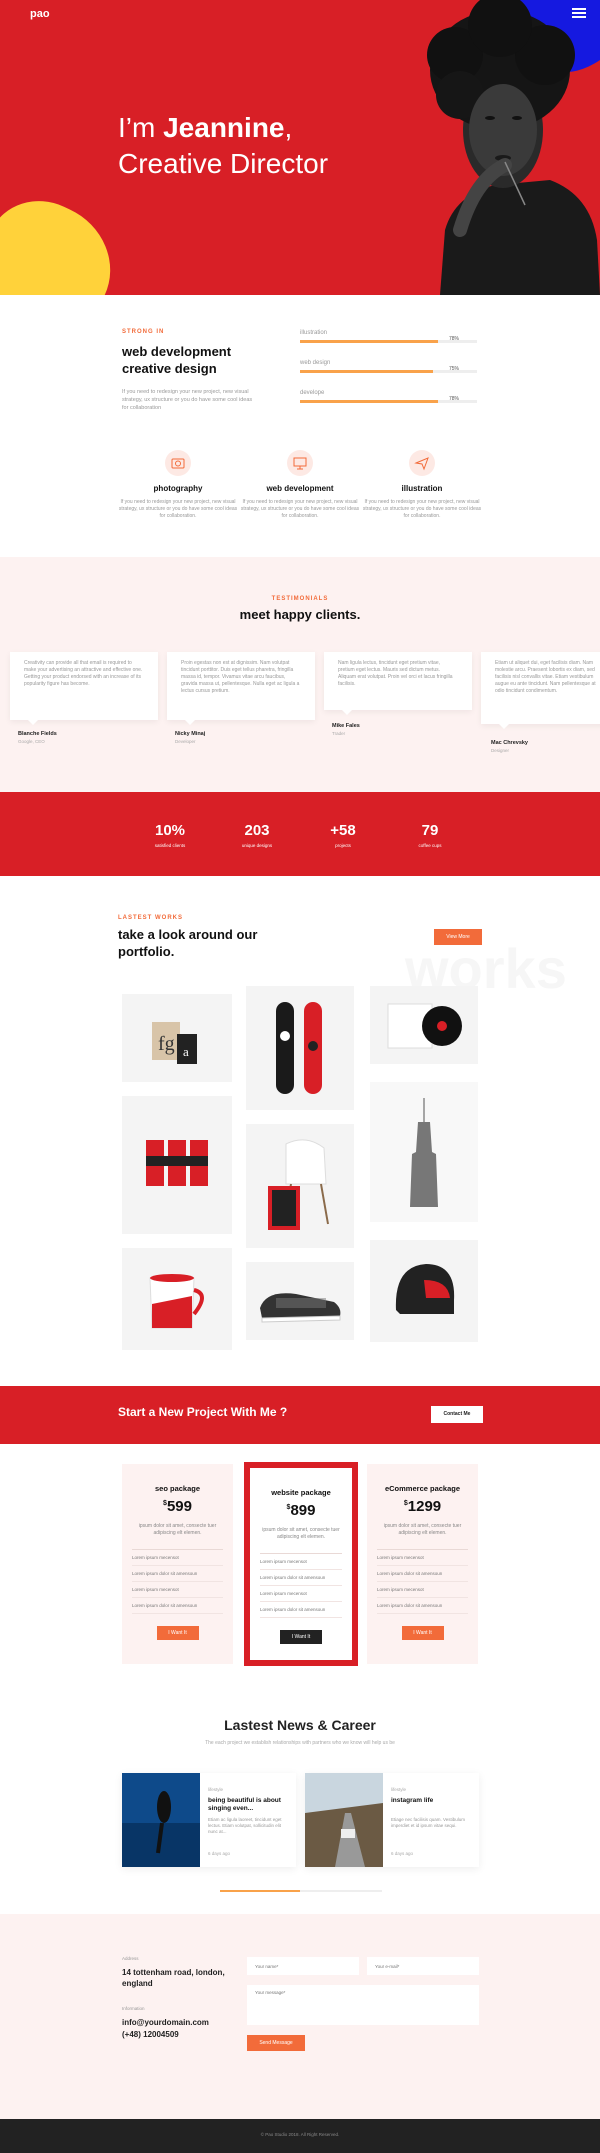  I want to click on testimonial-role: Google, CEO, so click(31, 741).